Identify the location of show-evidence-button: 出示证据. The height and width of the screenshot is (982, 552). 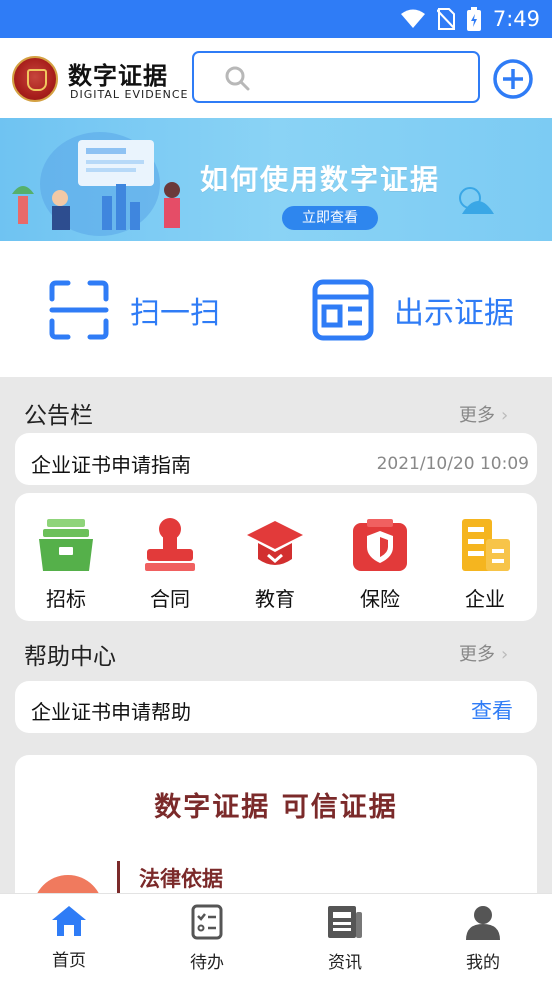
(413, 310).